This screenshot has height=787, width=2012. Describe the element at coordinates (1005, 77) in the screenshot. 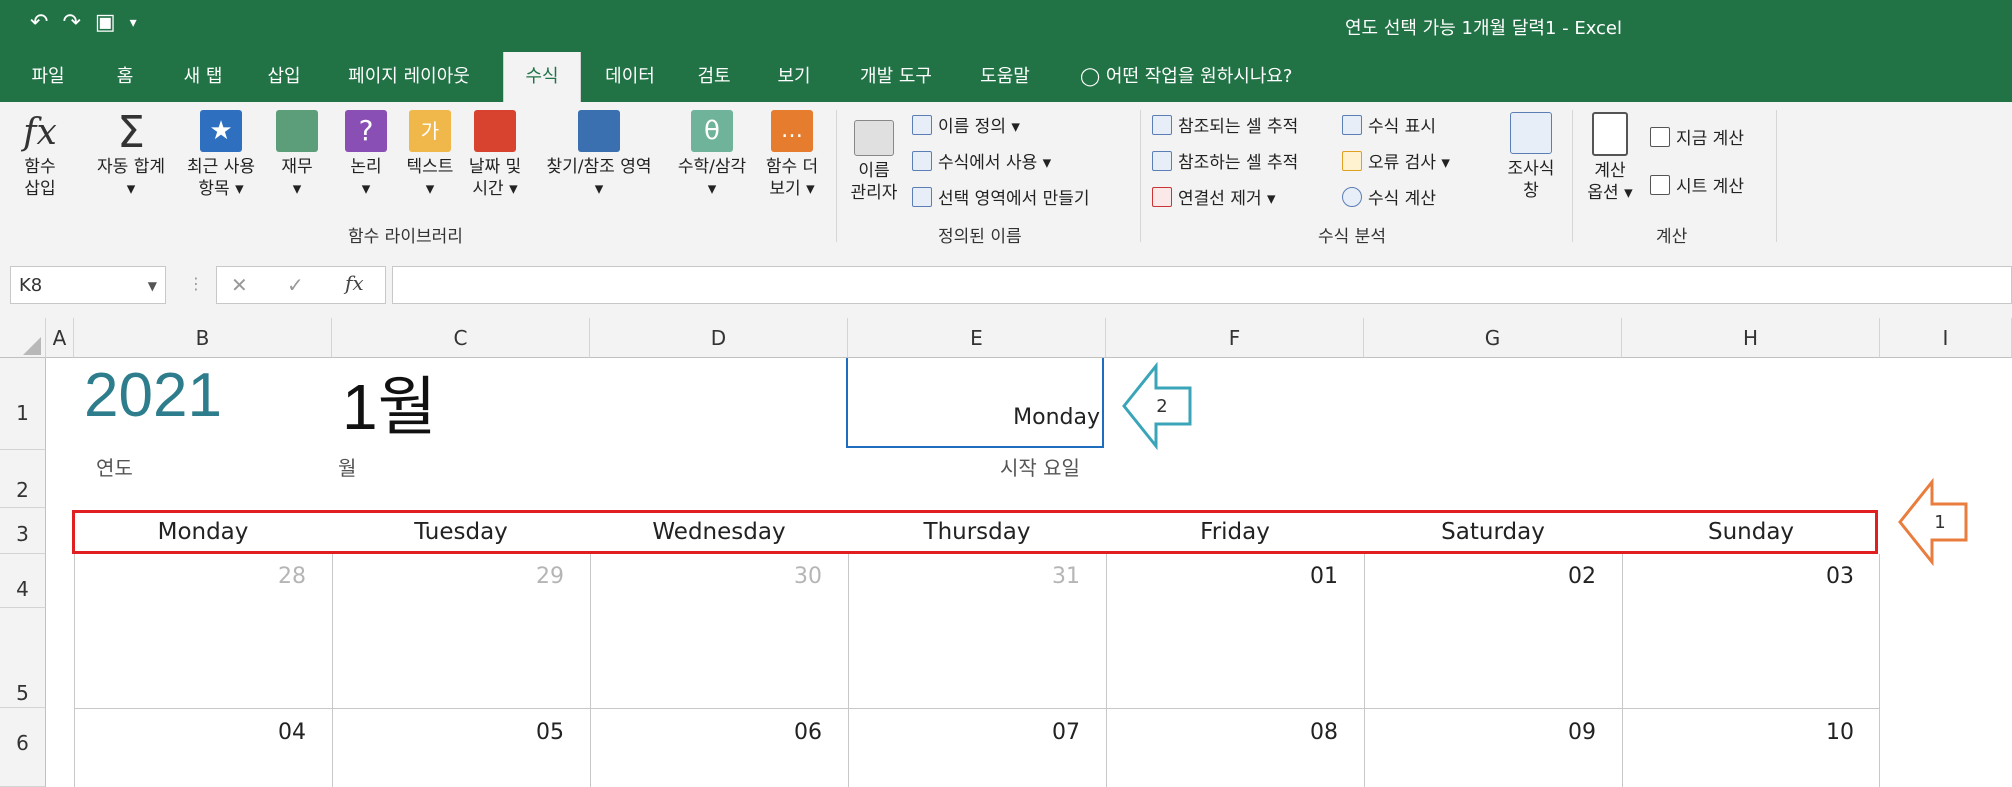

I see `tab-help: 도움말` at that location.